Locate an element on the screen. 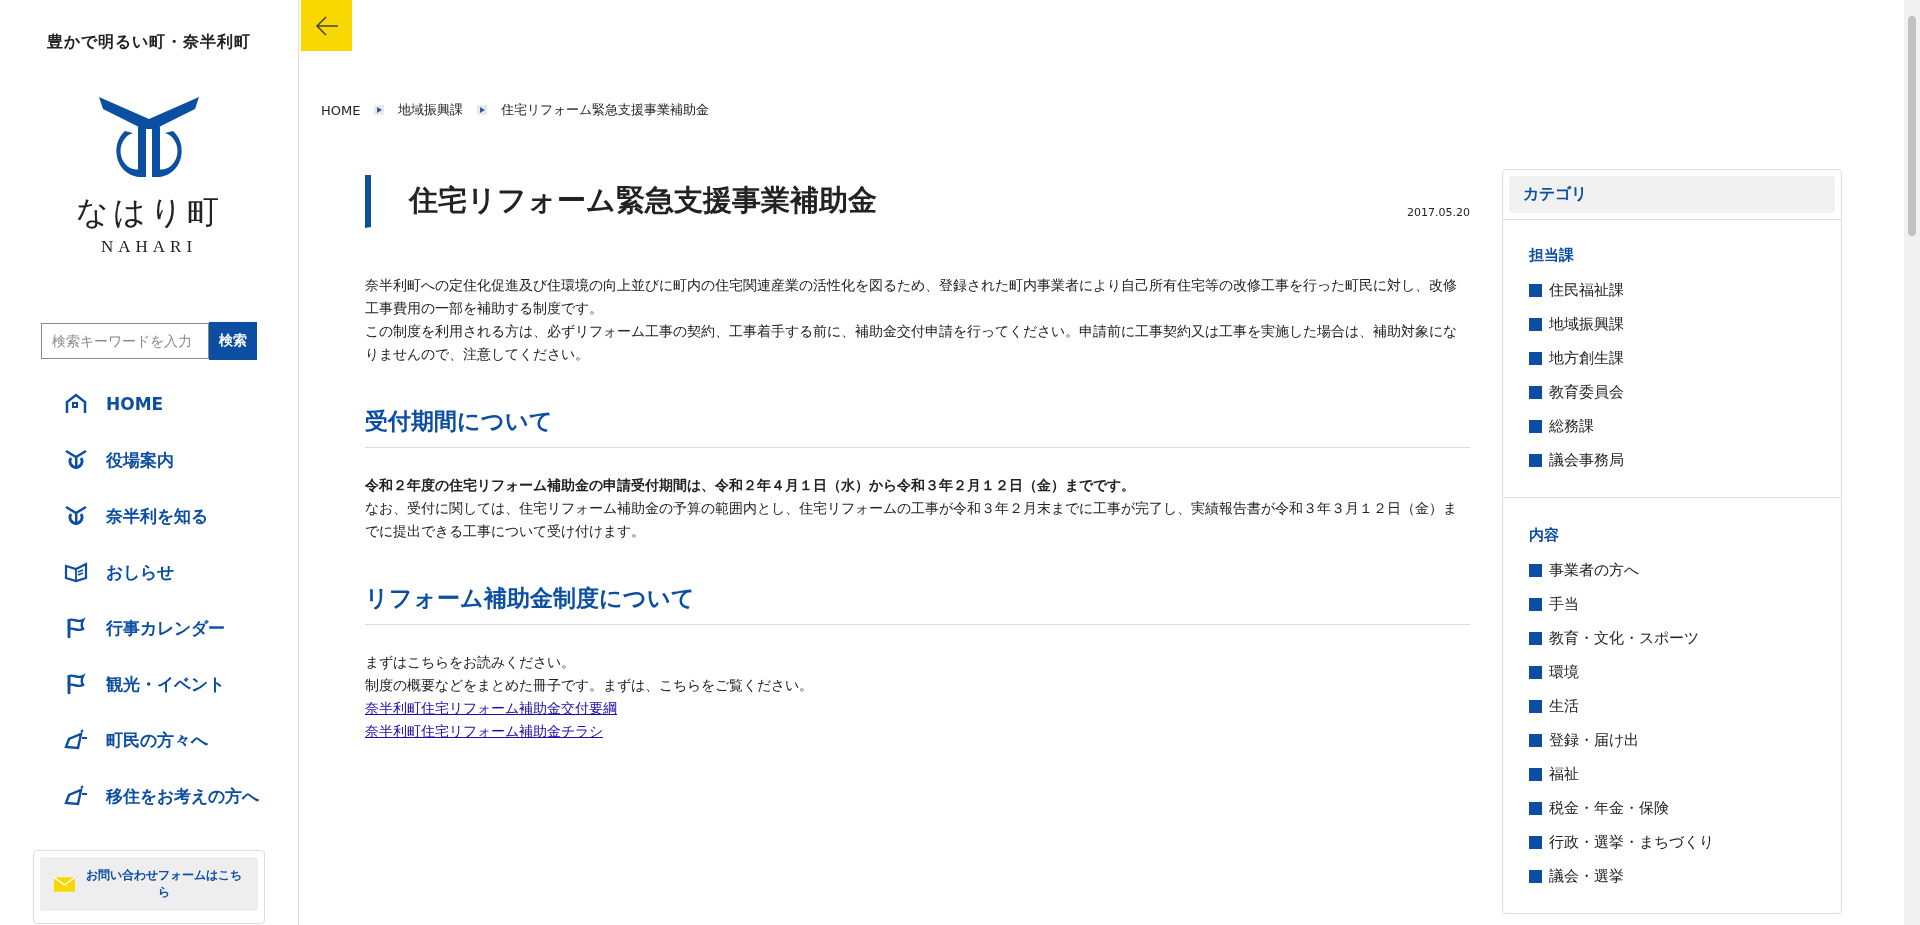 This screenshot has width=1920, height=925. category-link: 福祉 is located at coordinates (1564, 774).